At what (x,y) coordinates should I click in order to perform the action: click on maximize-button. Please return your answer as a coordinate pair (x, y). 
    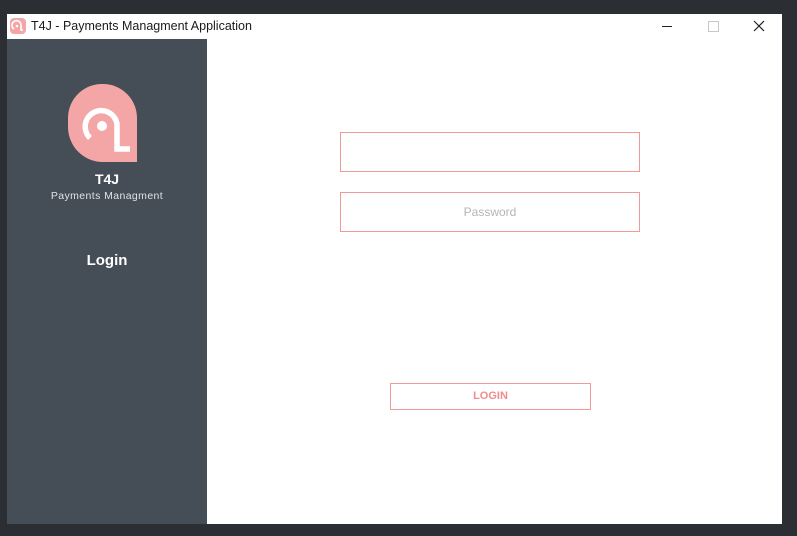
    Looking at the image, I should click on (713, 26).